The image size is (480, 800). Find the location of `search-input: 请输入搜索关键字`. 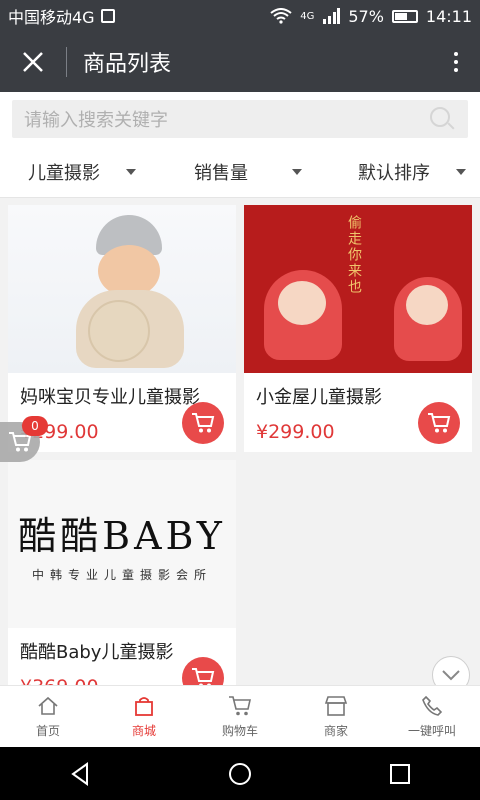

search-input: 请输入搜索关键字 is located at coordinates (240, 119).